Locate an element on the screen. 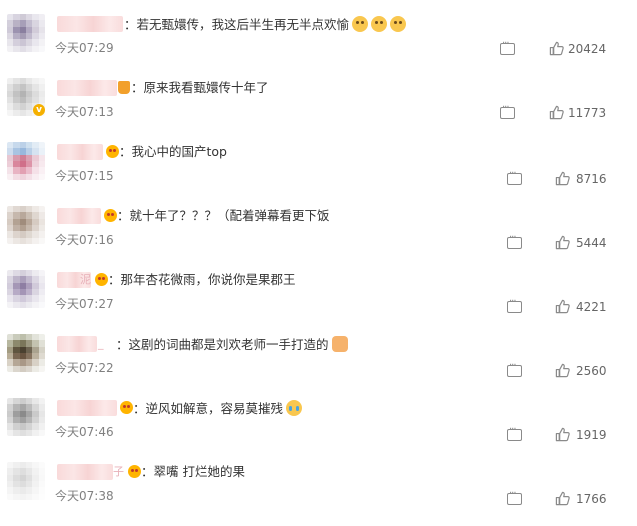 The width and height of the screenshot is (637, 526). comment-item: 子 ：翠嘴 打烂她的果 今天07:38 1766 is located at coordinates (318, 494).